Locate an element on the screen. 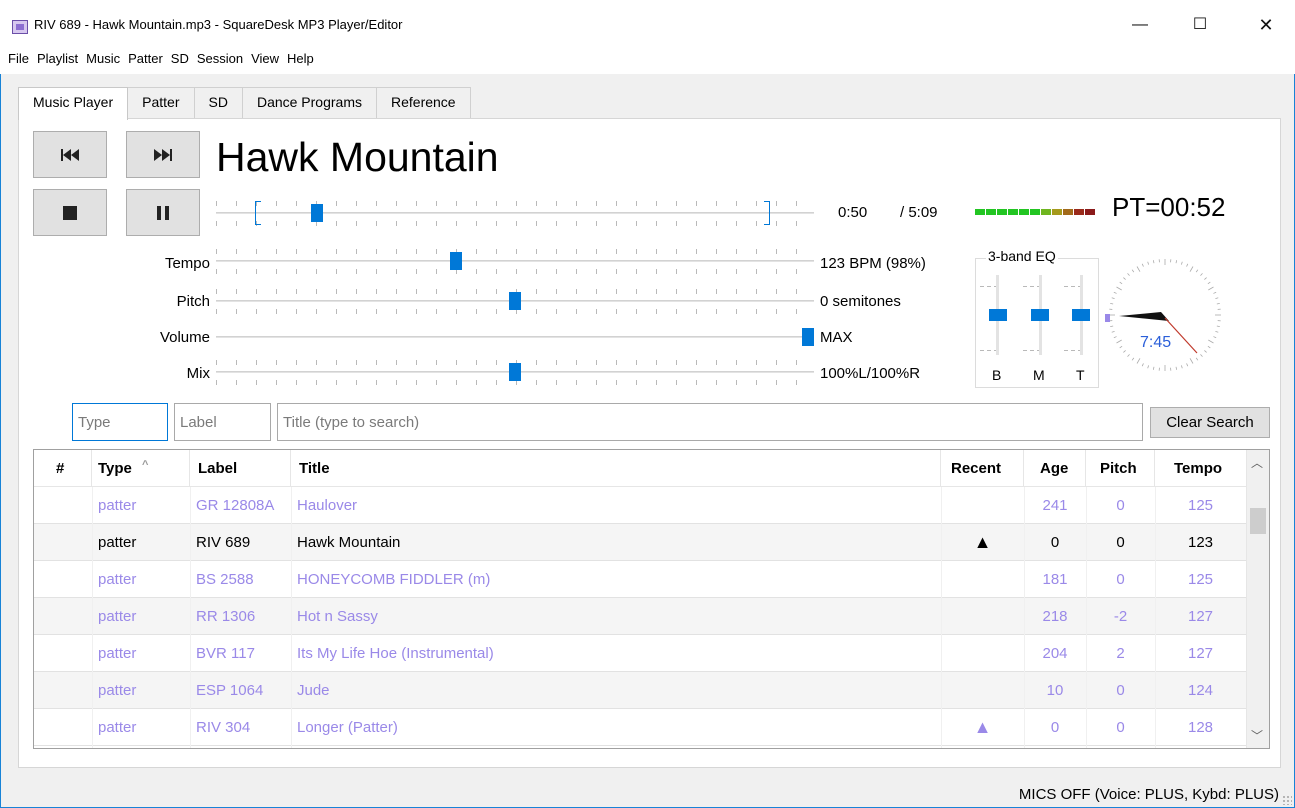 The image size is (1295, 808). pitch-slider is located at coordinates (515, 301).